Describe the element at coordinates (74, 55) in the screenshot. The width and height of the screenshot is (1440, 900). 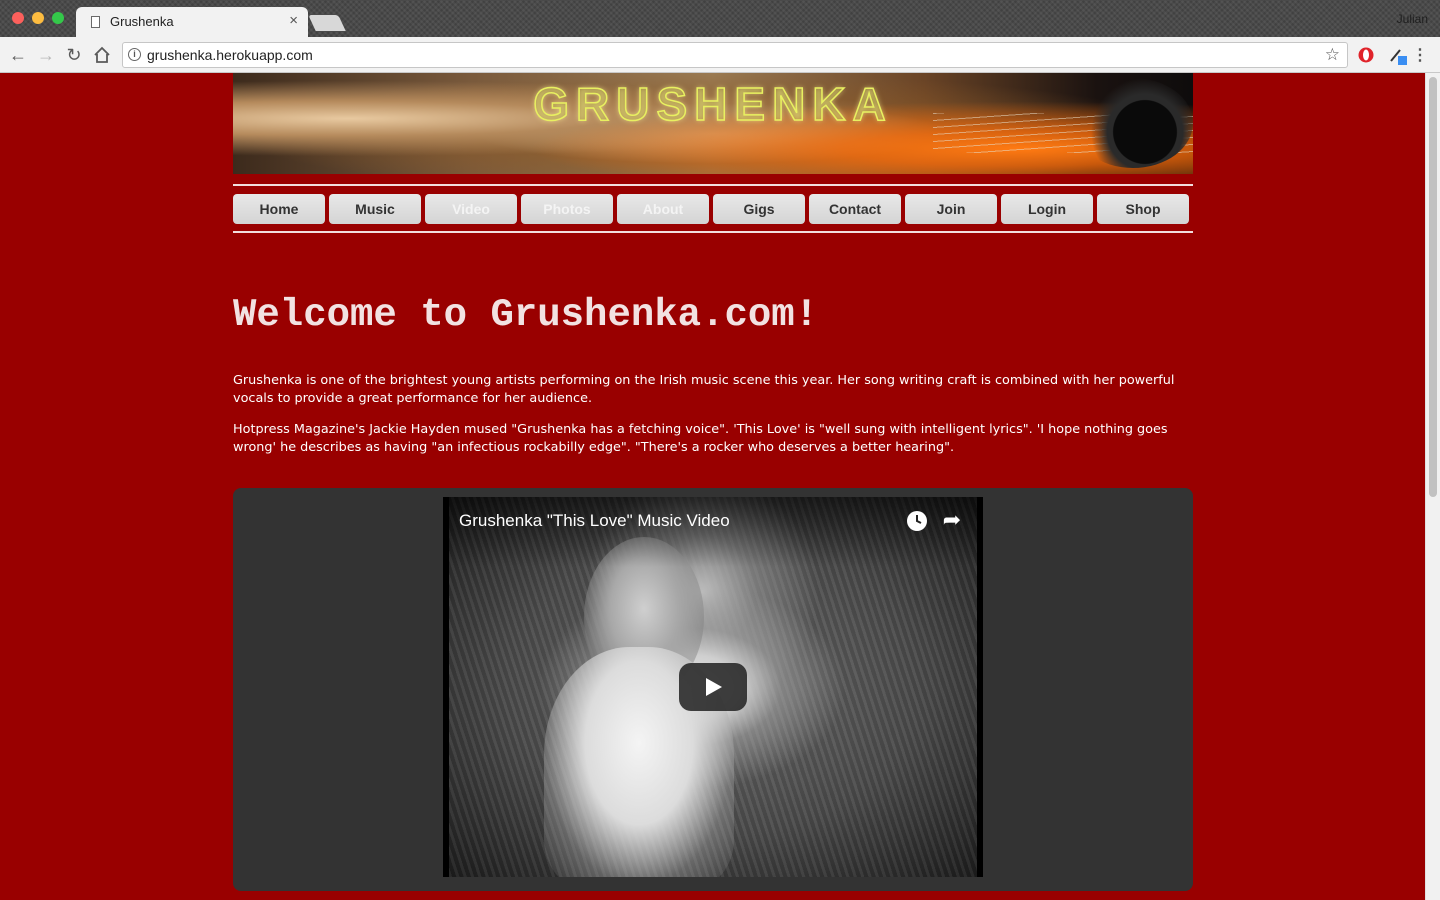
I see `reload-icon: ↻` at that location.